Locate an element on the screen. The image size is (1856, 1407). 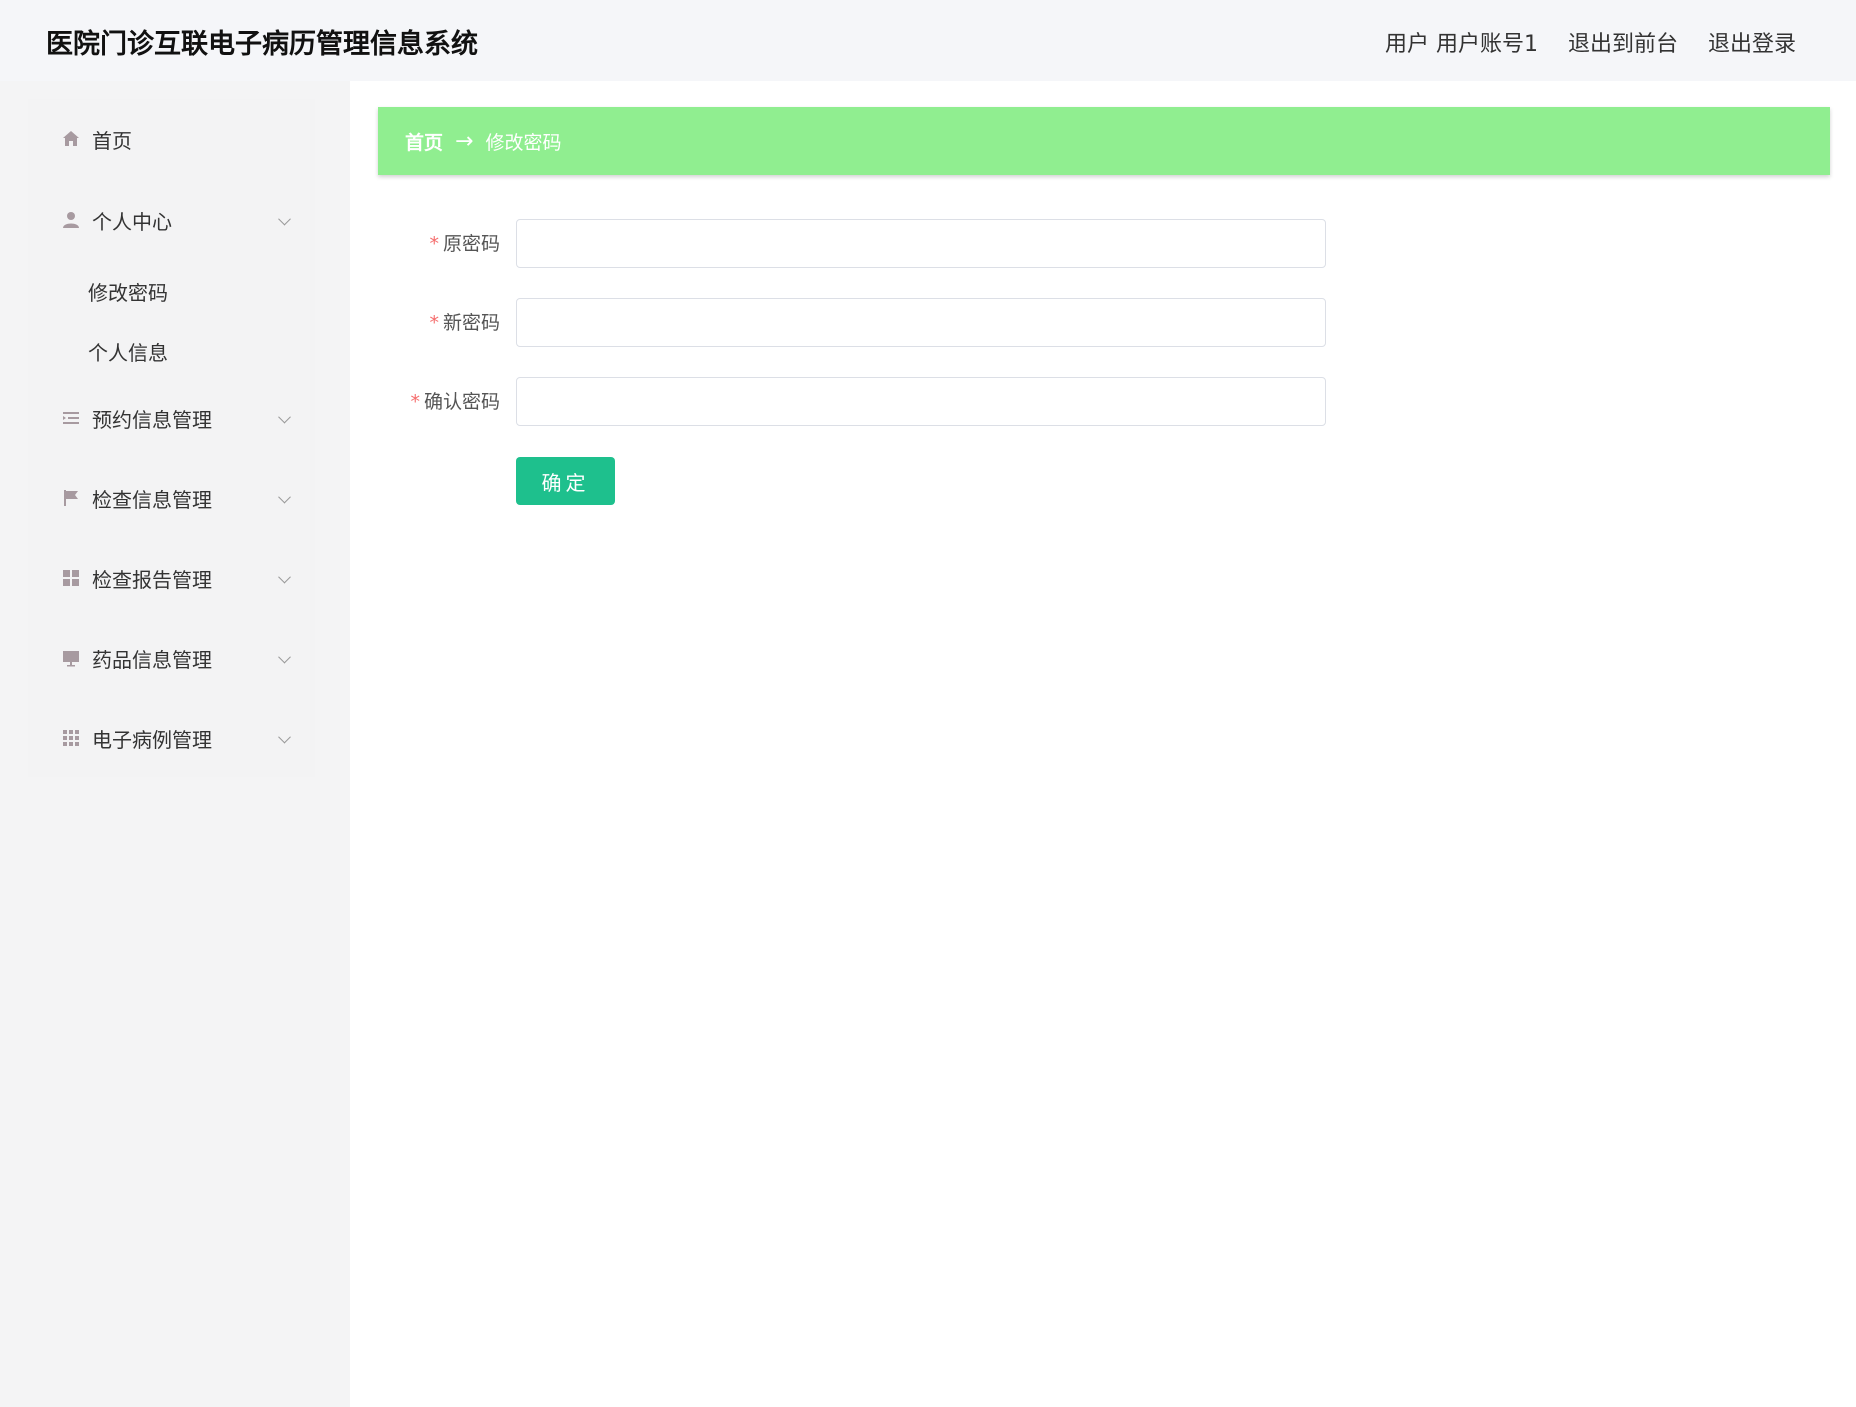
sidebar-item-label: 首页 is located at coordinates (112, 140).